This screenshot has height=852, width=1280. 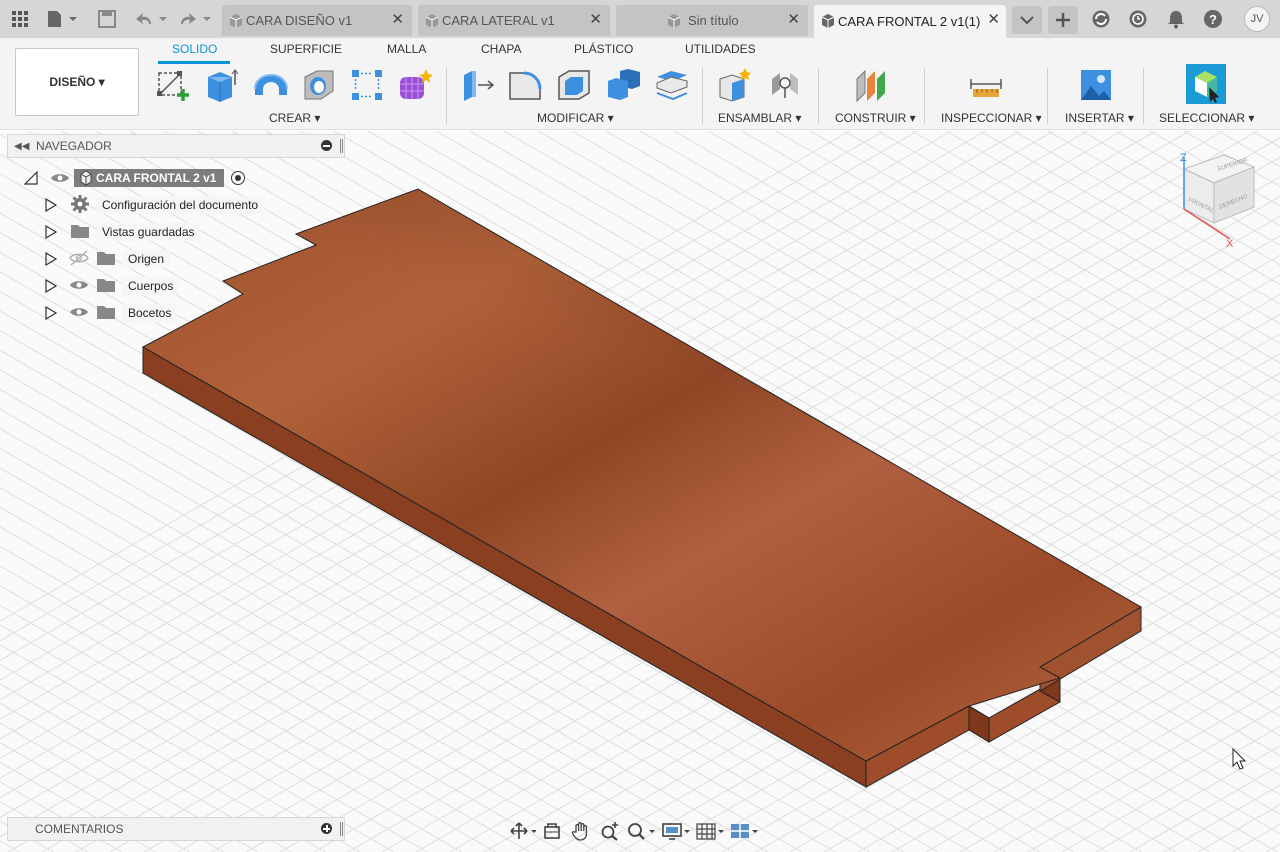 What do you see at coordinates (677, 831) in the screenshot?
I see `display-settings-icon` at bounding box center [677, 831].